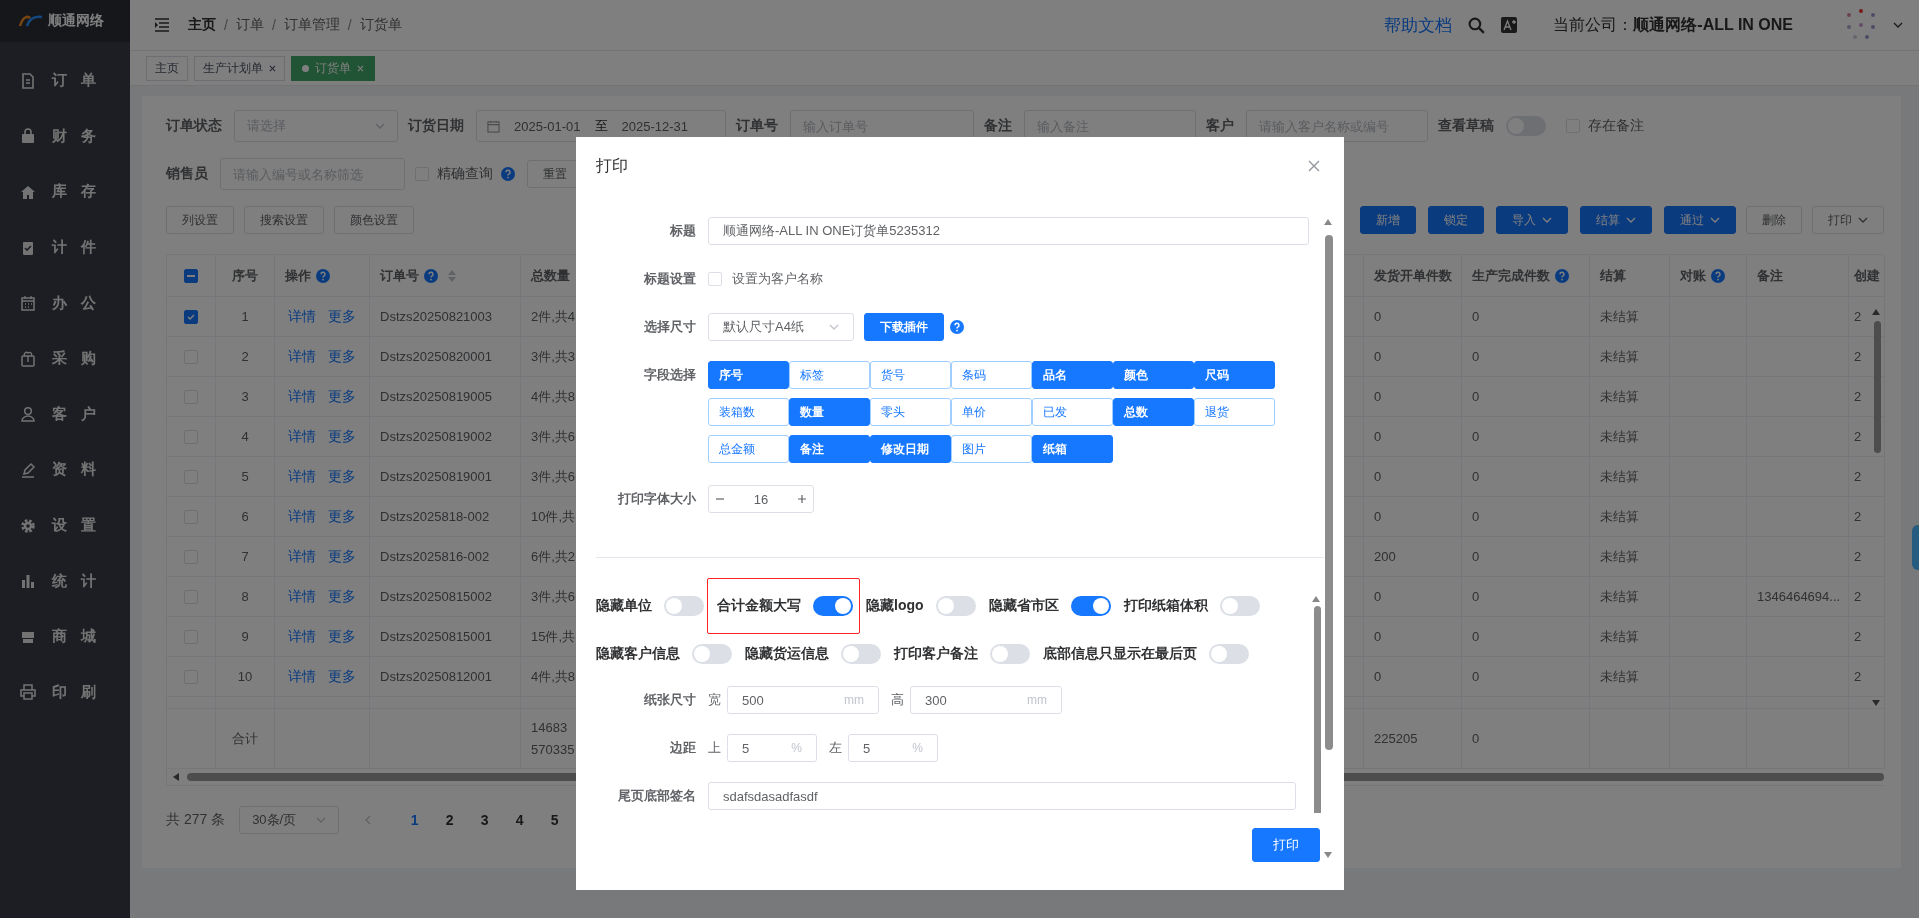 This screenshot has width=1919, height=918. I want to click on download-plugin-button: 下载插件, so click(904, 327).